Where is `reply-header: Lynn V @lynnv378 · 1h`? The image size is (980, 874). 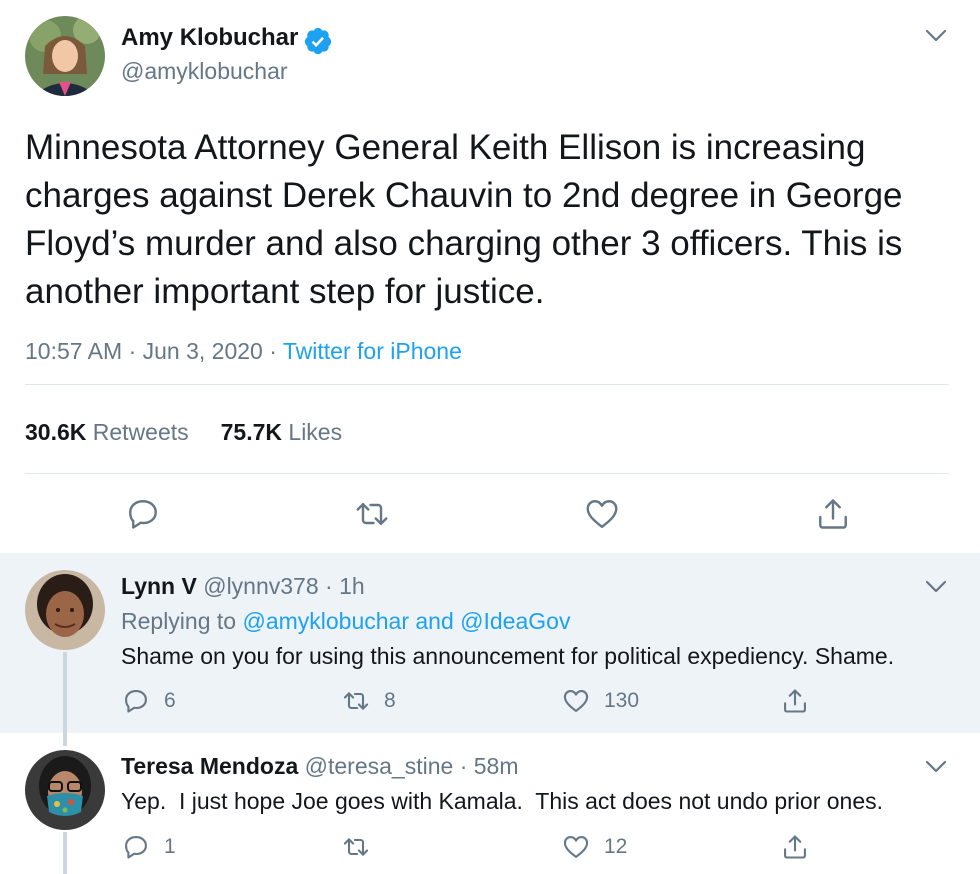 reply-header: Lynn V @lynnv378 · 1h is located at coordinates (243, 586).